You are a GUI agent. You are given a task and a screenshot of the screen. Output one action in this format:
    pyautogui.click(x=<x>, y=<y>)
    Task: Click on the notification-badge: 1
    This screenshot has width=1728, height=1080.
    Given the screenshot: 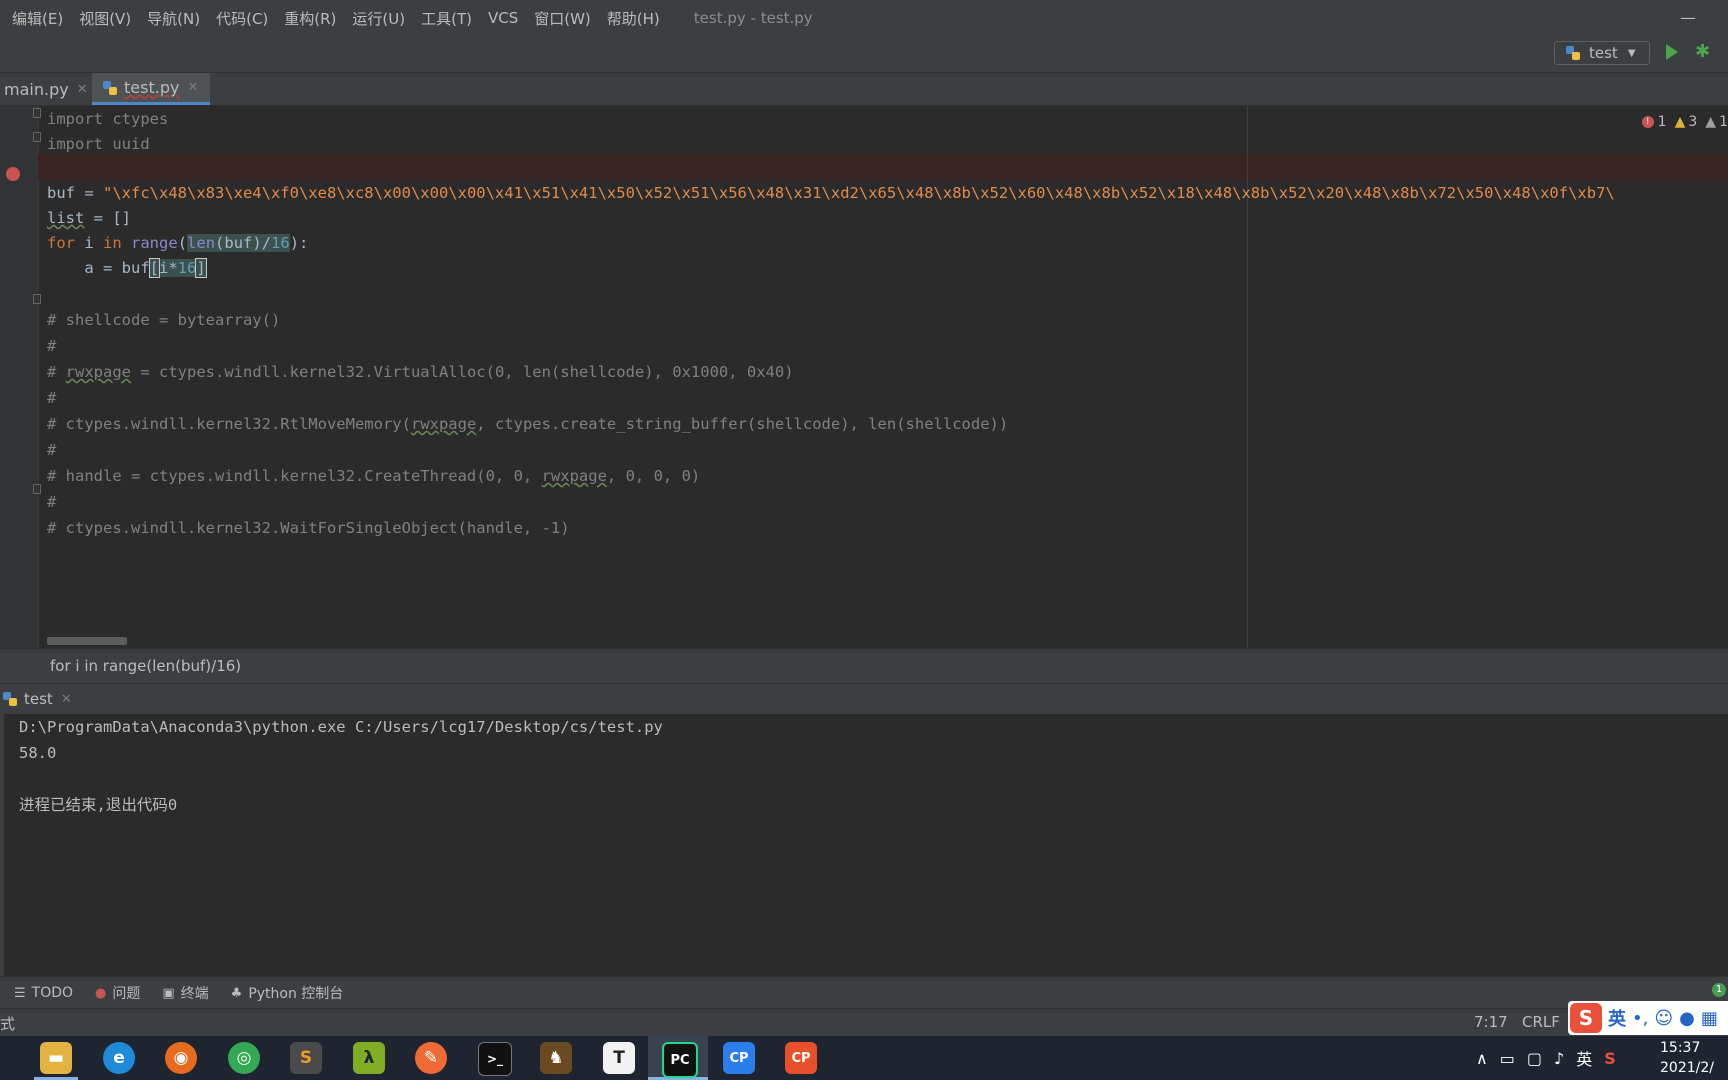 What is the action you would take?
    pyautogui.click(x=1719, y=990)
    